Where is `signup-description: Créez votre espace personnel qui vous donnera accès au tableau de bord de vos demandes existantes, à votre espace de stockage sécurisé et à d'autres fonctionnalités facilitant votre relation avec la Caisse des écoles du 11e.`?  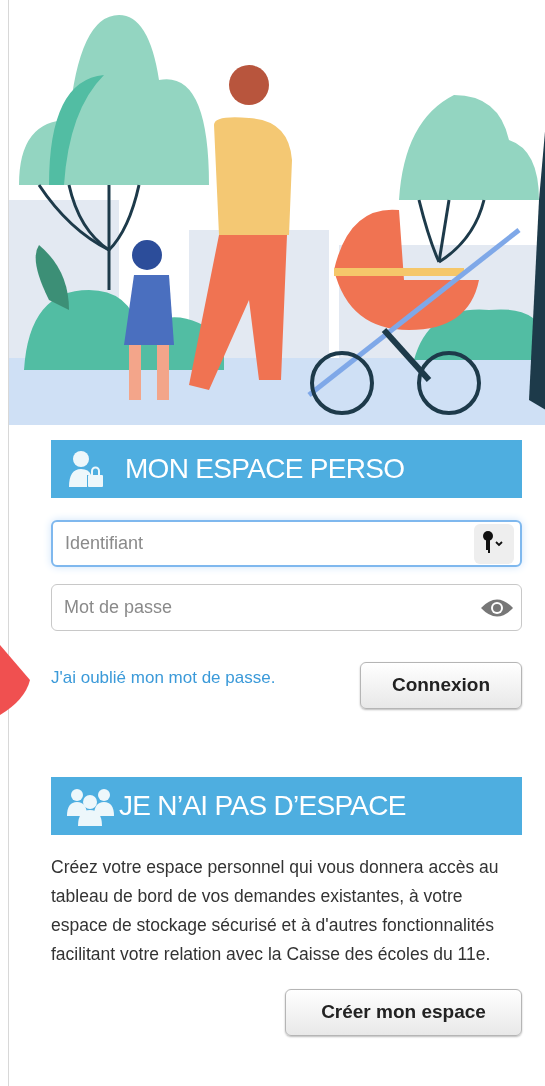 signup-description: Créez votre espace personnel qui vous donnera accès au tableau de bord de vos demandes existantes, à votre espace de stockage sécurisé et à d'autres fonctionnalités facilitant votre relation avec la Caisse des écoles du 11e. is located at coordinates (275, 911).